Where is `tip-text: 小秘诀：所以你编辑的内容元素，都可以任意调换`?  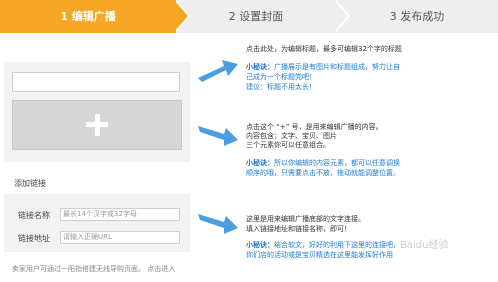 tip-text: 小秘诀：所以你编辑的内容元素，都可以任意调换 is located at coordinates (323, 163).